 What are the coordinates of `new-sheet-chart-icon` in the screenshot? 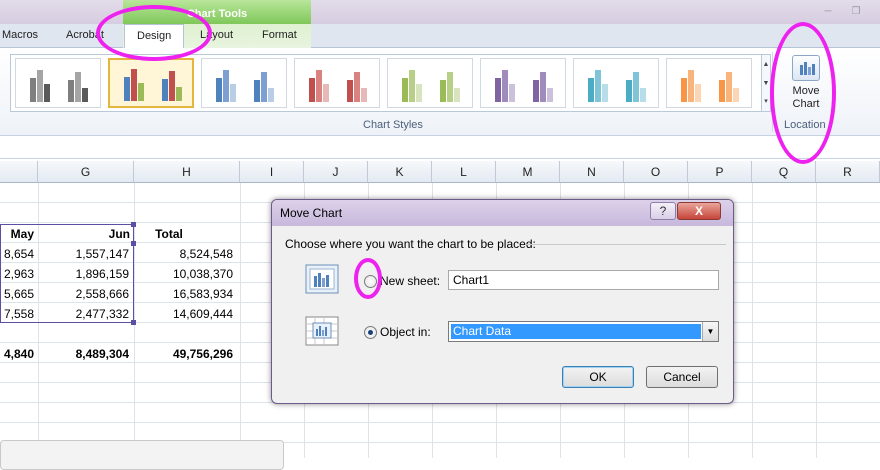 It's located at (322, 279).